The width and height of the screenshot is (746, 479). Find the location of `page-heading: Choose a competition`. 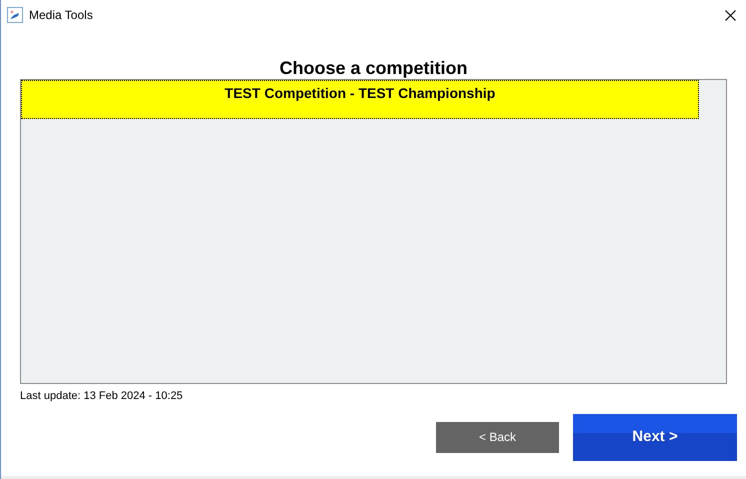

page-heading: Choose a competition is located at coordinates (373, 68).